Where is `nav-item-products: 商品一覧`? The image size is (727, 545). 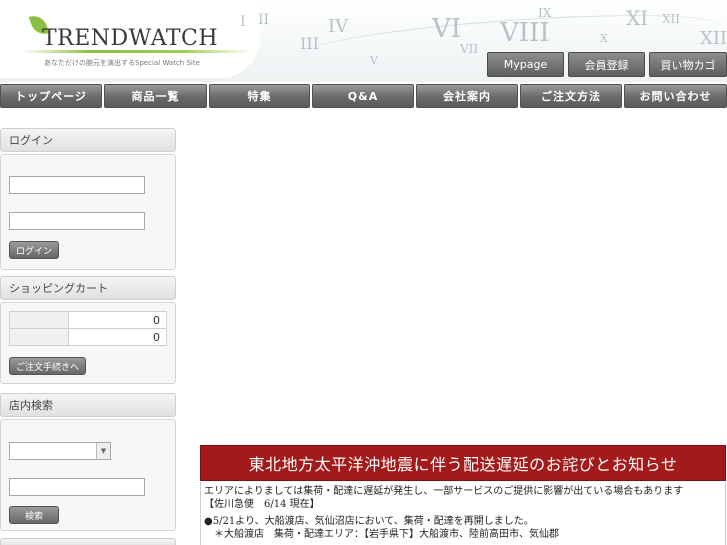
nav-item-products: 商品一覧 is located at coordinates (155, 96).